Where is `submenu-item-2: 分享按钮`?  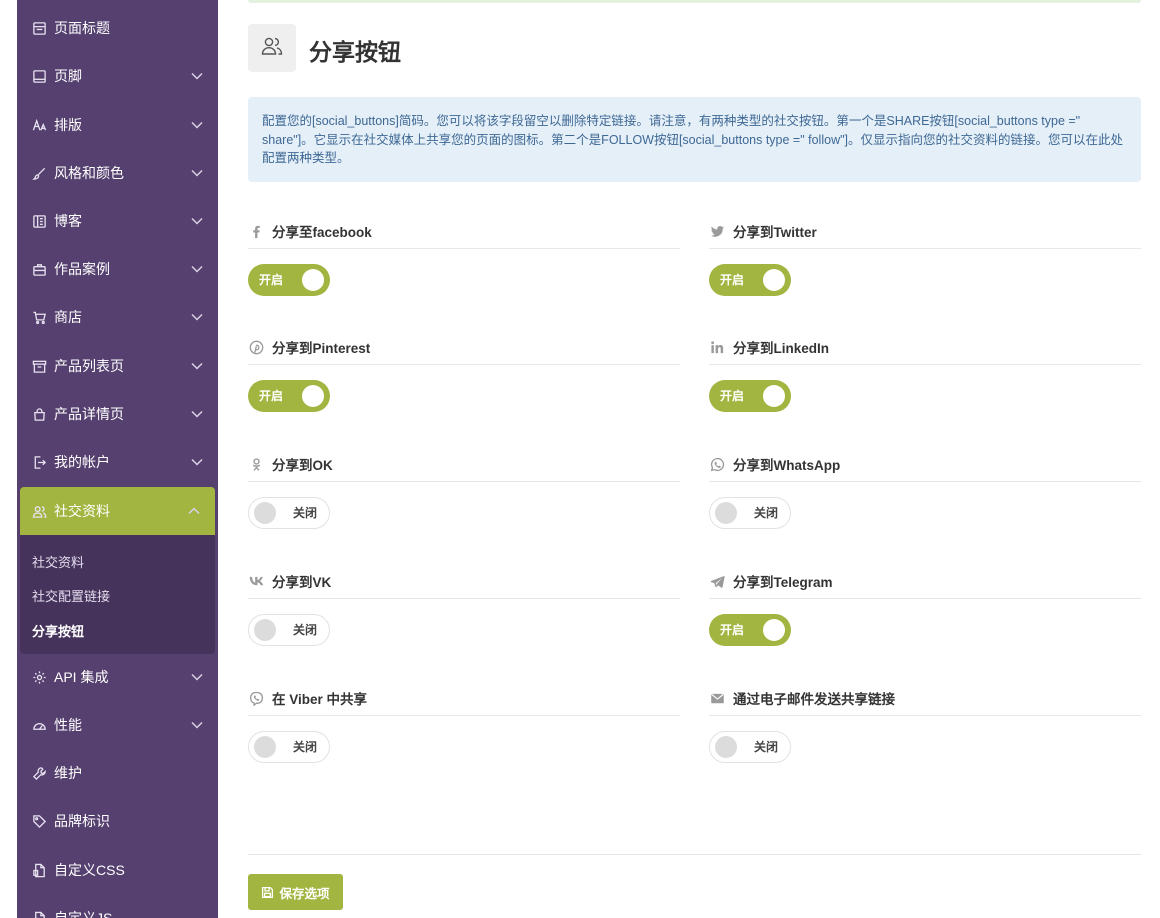
submenu-item-2: 分享按钮 is located at coordinates (58, 630).